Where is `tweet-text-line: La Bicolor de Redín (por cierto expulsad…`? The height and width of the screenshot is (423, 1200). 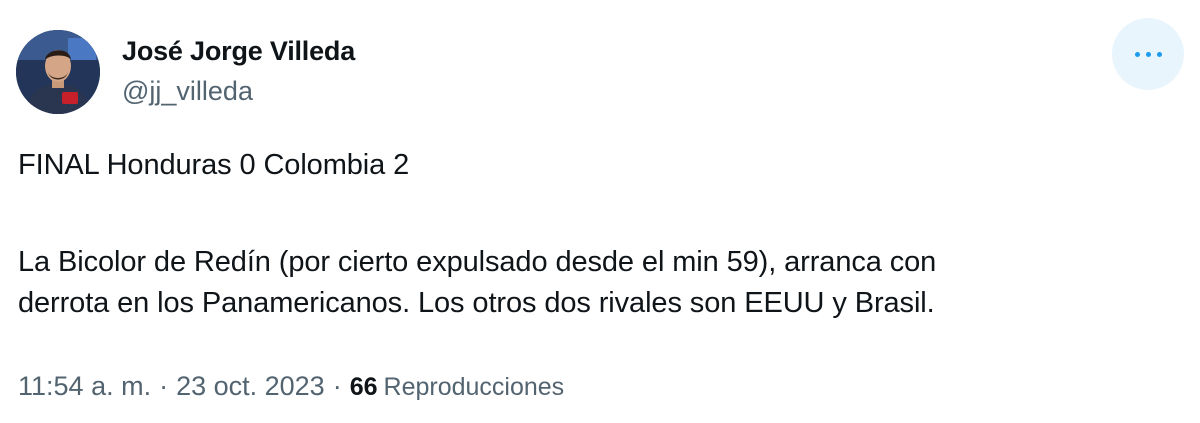
tweet-text-line: La Bicolor de Redín (por cierto expulsad… is located at coordinates (477, 262).